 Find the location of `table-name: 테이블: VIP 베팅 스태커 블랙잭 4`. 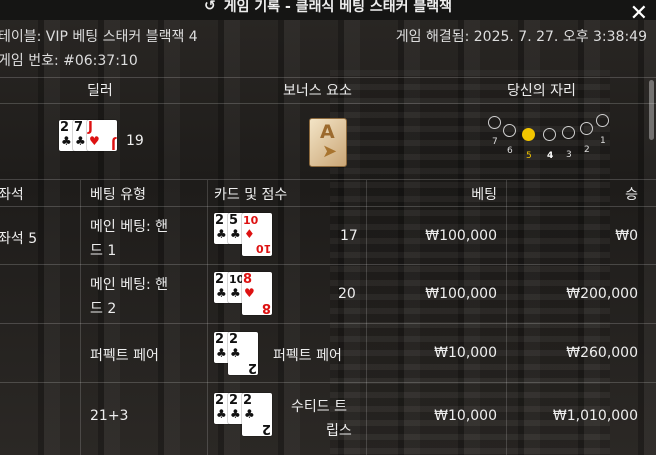

table-name: 테이블: VIP 베팅 스태커 블랙잭 4 is located at coordinates (99, 37).